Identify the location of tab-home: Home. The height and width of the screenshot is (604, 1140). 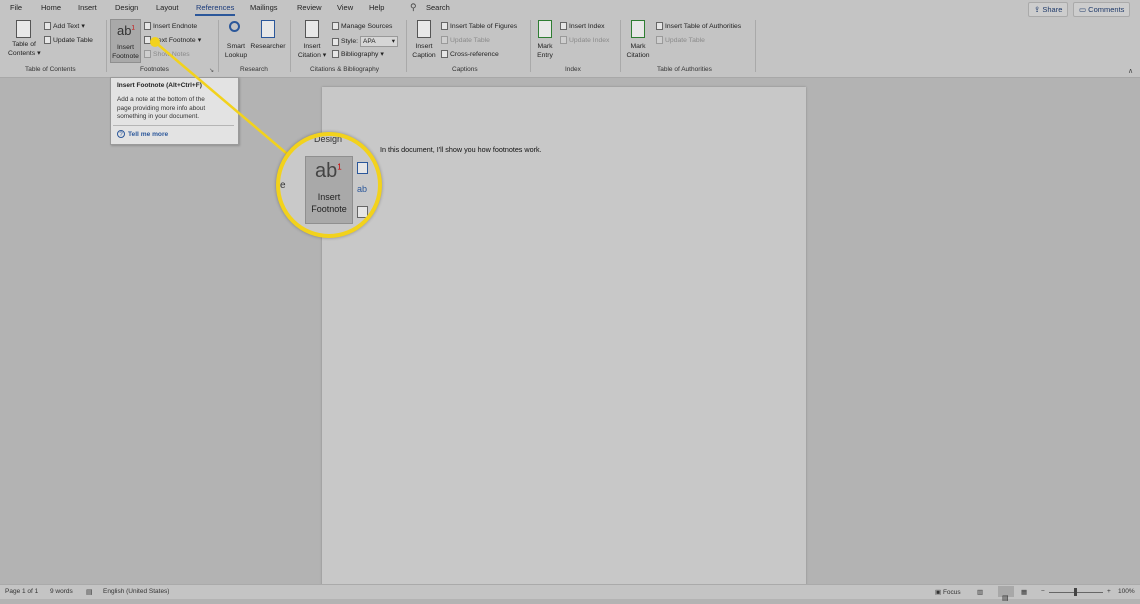
(51, 7).